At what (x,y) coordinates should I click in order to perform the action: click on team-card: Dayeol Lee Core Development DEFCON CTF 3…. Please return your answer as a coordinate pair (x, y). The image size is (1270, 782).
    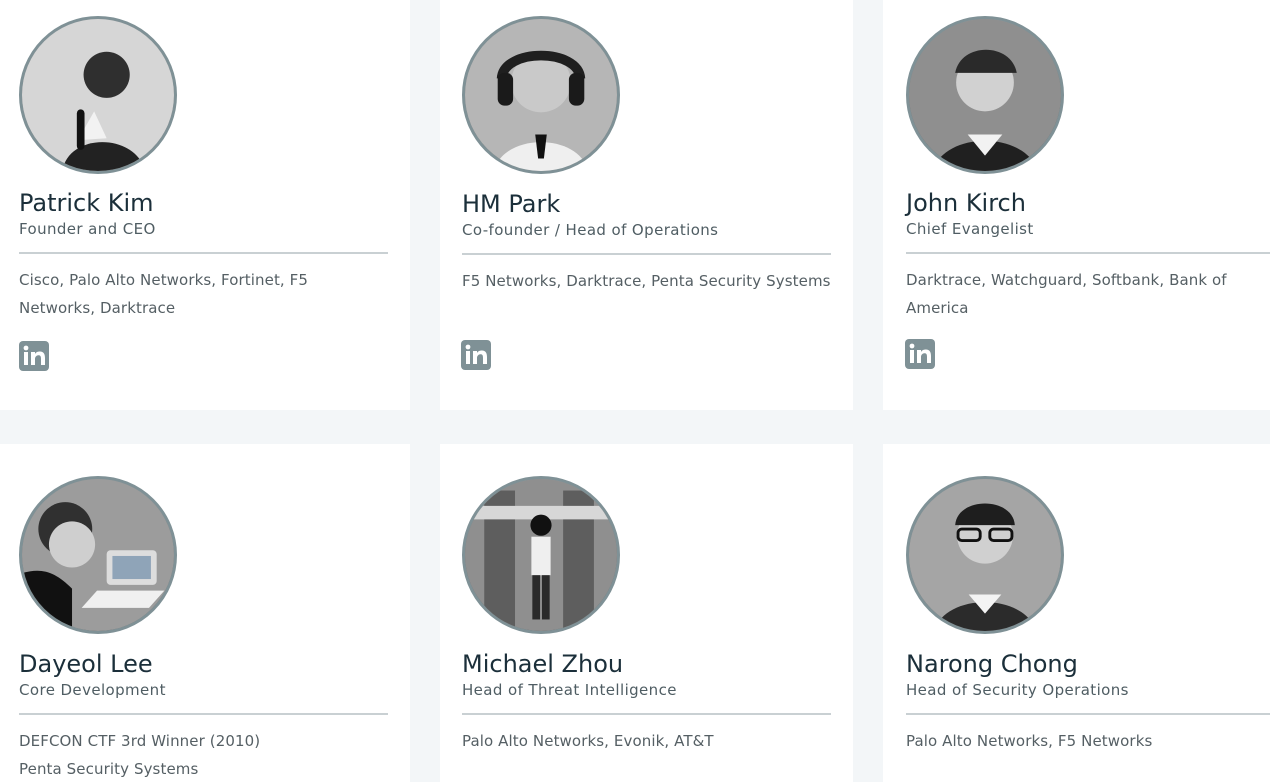
    Looking at the image, I should click on (205, 613).